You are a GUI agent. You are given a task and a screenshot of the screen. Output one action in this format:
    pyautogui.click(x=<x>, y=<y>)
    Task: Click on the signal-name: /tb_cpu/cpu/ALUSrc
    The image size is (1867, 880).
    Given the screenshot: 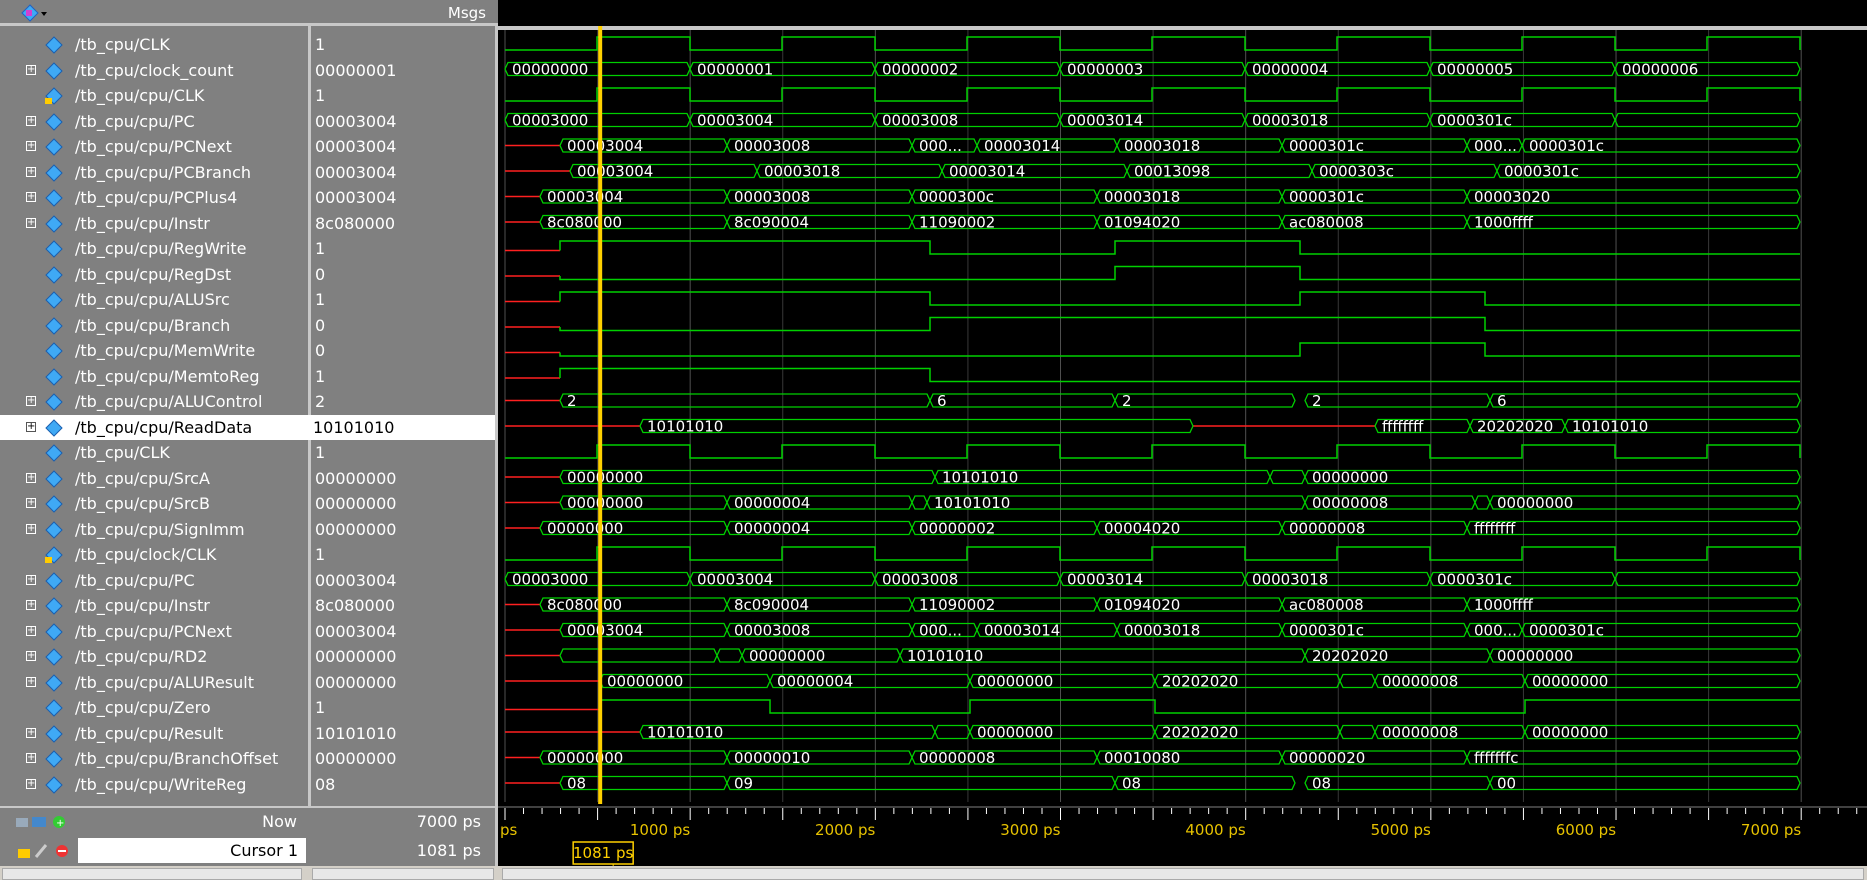 What is the action you would take?
    pyautogui.click(x=152, y=299)
    